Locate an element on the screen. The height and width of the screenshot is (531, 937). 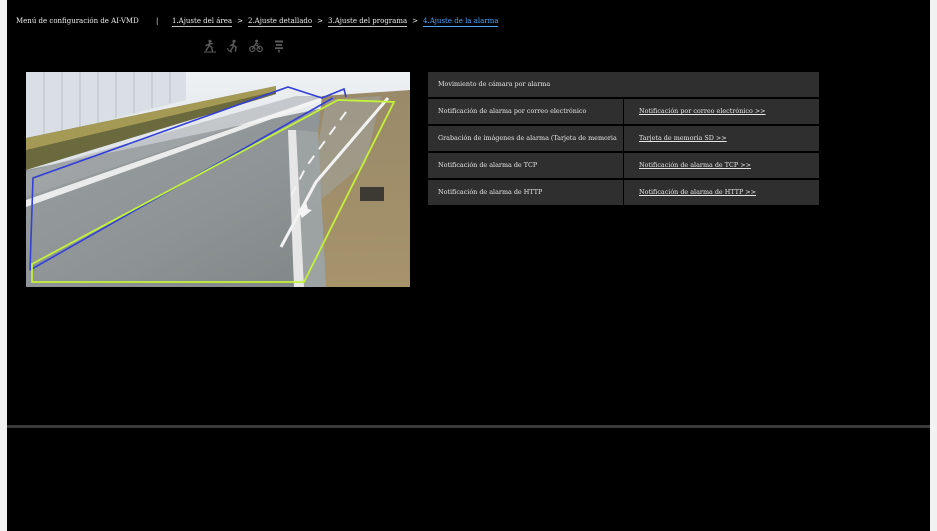
app-title: Menú de configuración de AI-VMD is located at coordinates (77, 21).